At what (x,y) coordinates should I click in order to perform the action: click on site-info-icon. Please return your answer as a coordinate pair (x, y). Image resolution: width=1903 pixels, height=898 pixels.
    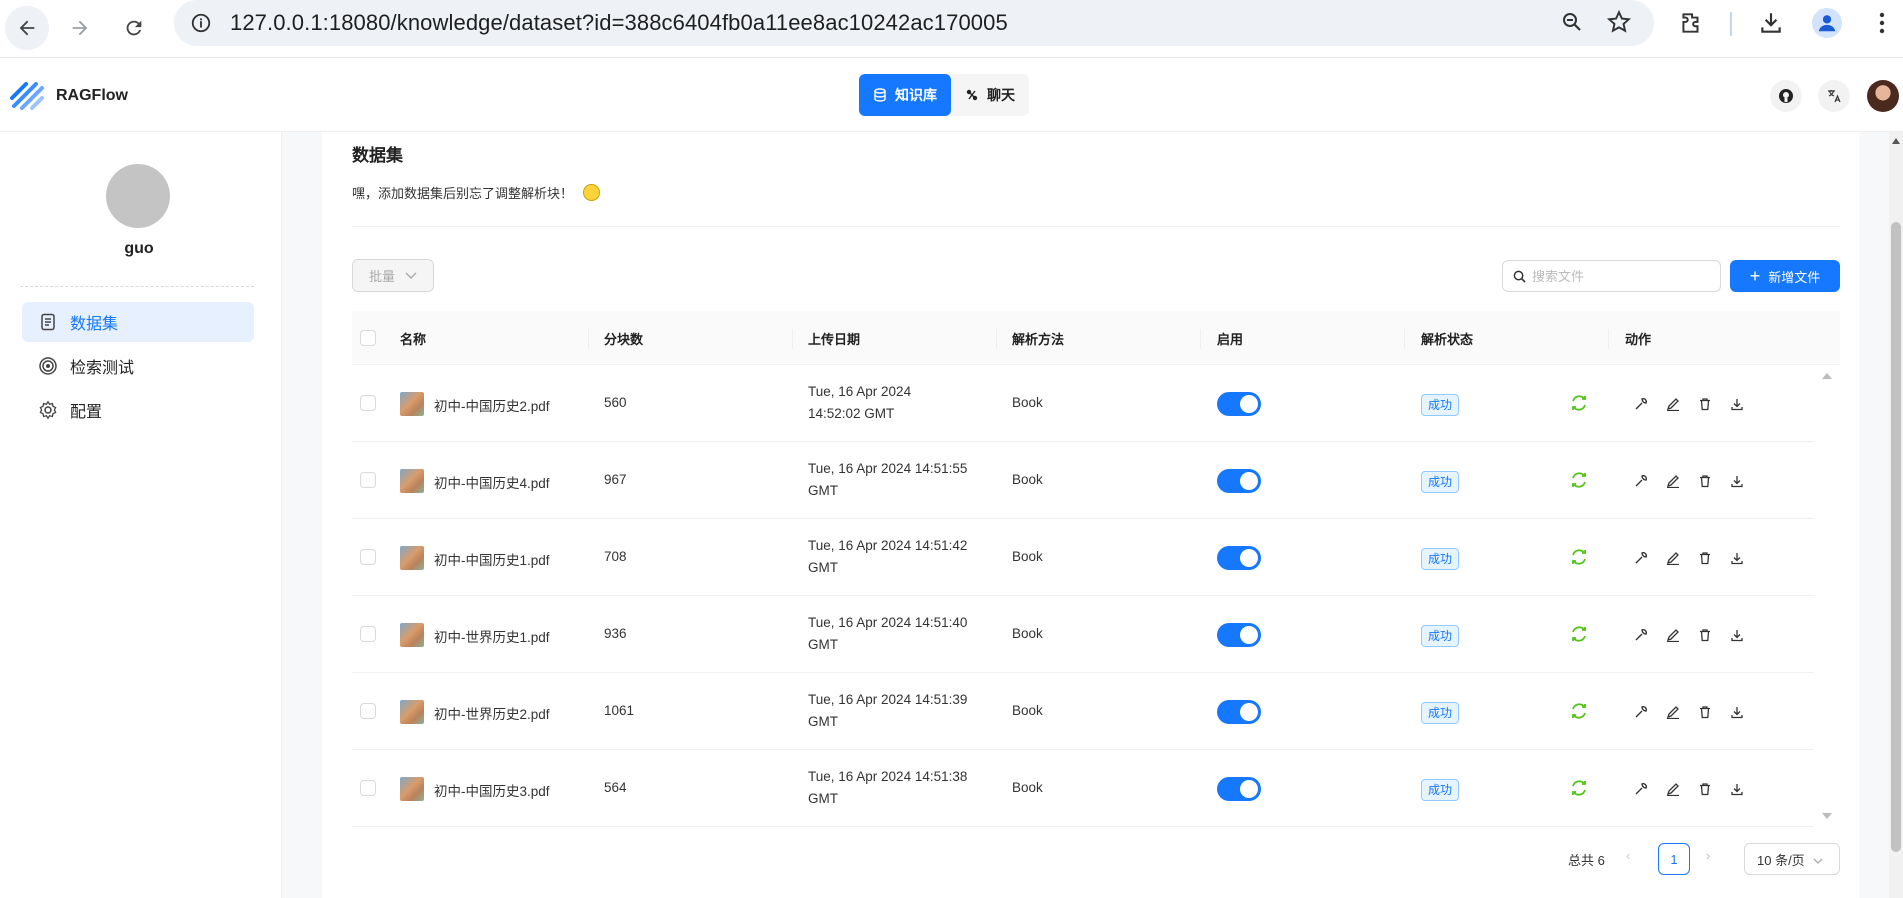
    Looking at the image, I should click on (201, 23).